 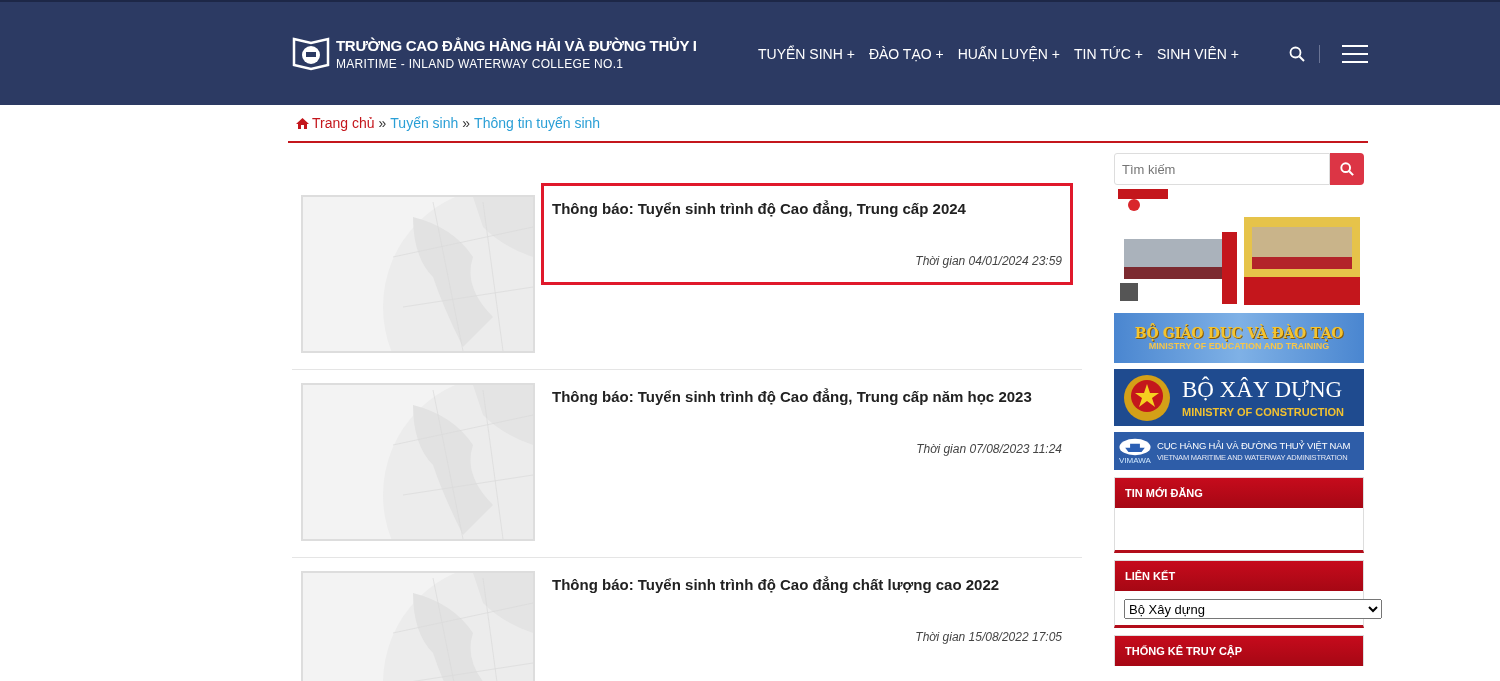 What do you see at coordinates (1254, 445) in the screenshot?
I see `banner-title: CỤC HÀNG HẢI VÀ ĐƯỜNG THUỶ VIỆT NAM` at bounding box center [1254, 445].